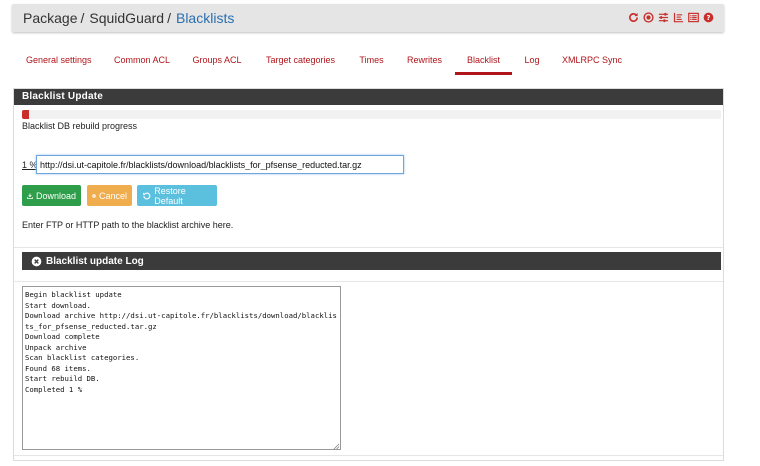  I want to click on tab-log: Log, so click(532, 62).